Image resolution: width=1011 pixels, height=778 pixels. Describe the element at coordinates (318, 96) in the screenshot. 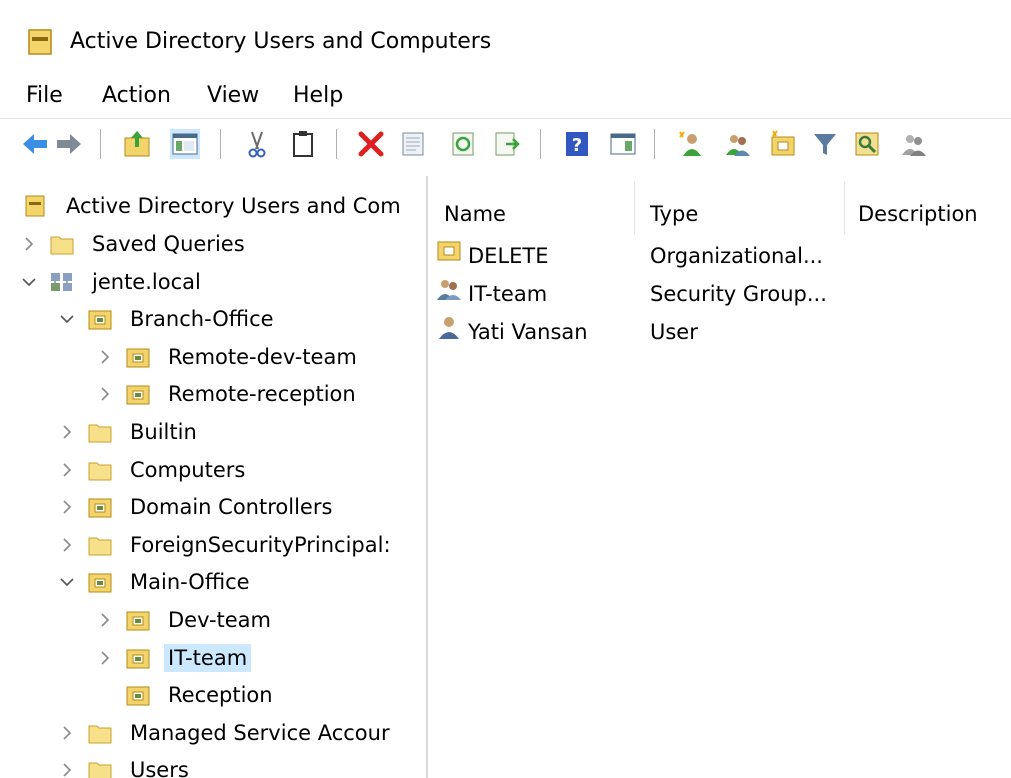

I see `menu-help: Help` at that location.